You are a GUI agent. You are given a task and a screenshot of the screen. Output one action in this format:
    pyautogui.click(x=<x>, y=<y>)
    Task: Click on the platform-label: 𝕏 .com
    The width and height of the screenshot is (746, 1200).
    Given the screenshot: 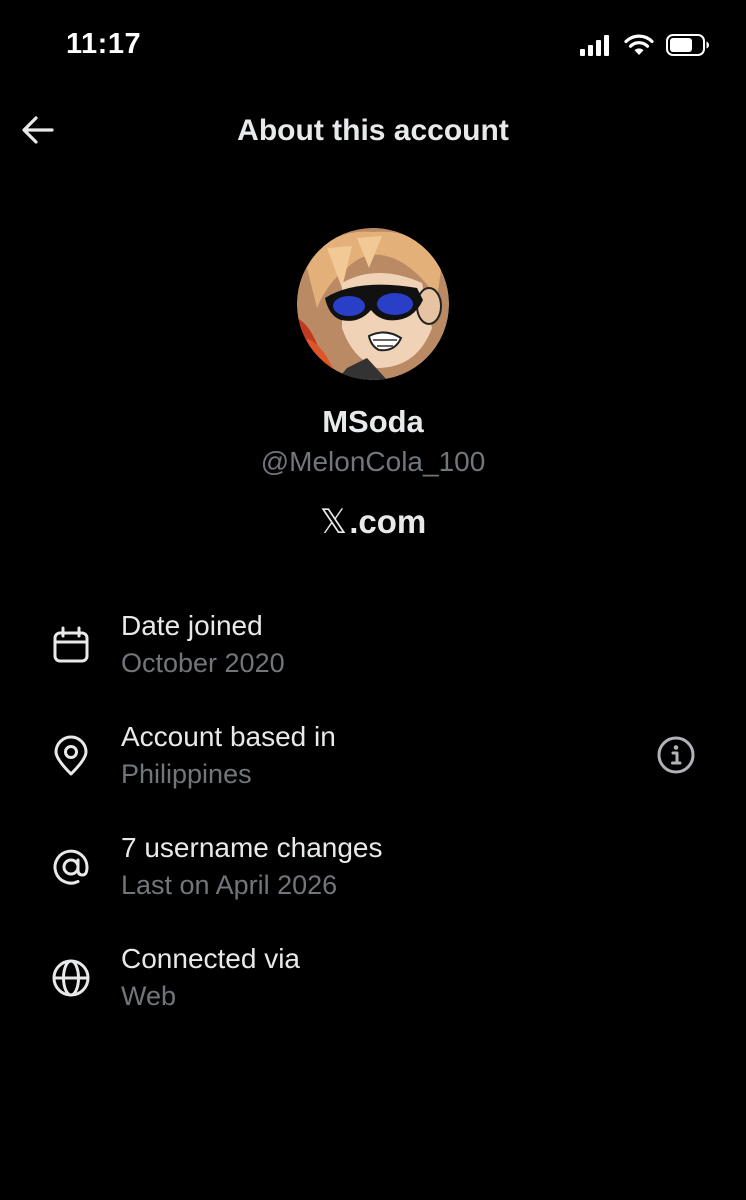 What is the action you would take?
    pyautogui.click(x=373, y=522)
    